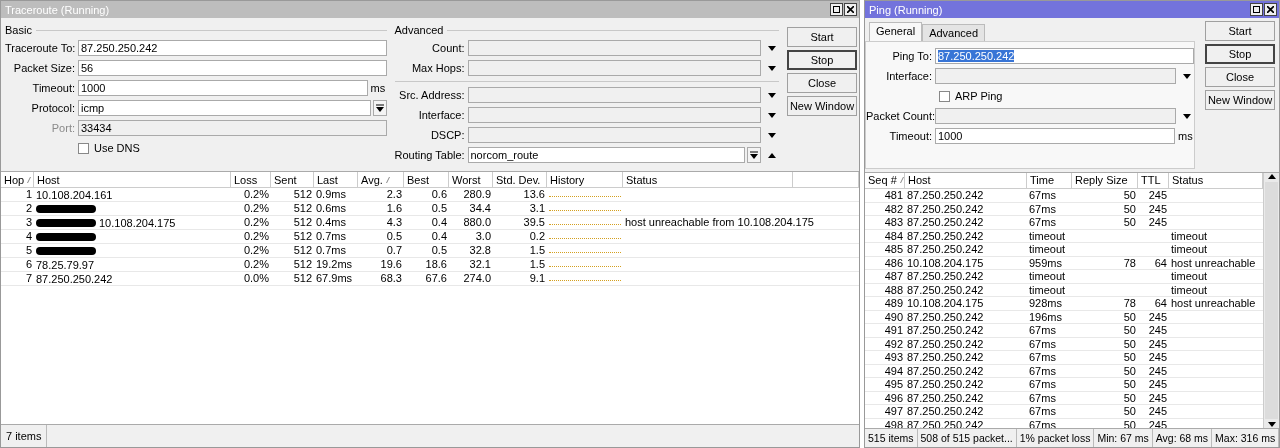 This screenshot has width=1280, height=448. What do you see at coordinates (256, 278) in the screenshot?
I see `table-cell: 0.0%` at bounding box center [256, 278].